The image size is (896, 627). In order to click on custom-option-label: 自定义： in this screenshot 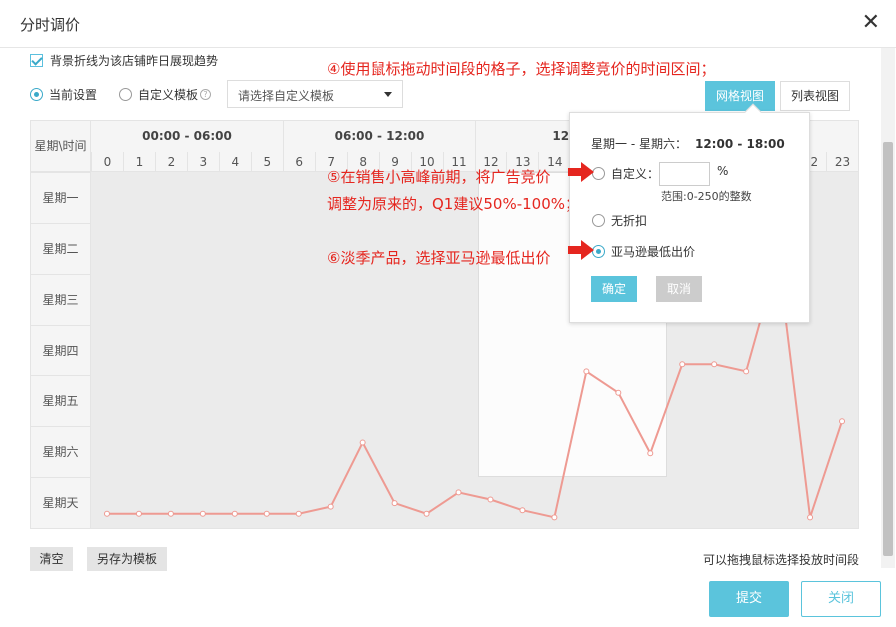, I will do `click(635, 173)`.